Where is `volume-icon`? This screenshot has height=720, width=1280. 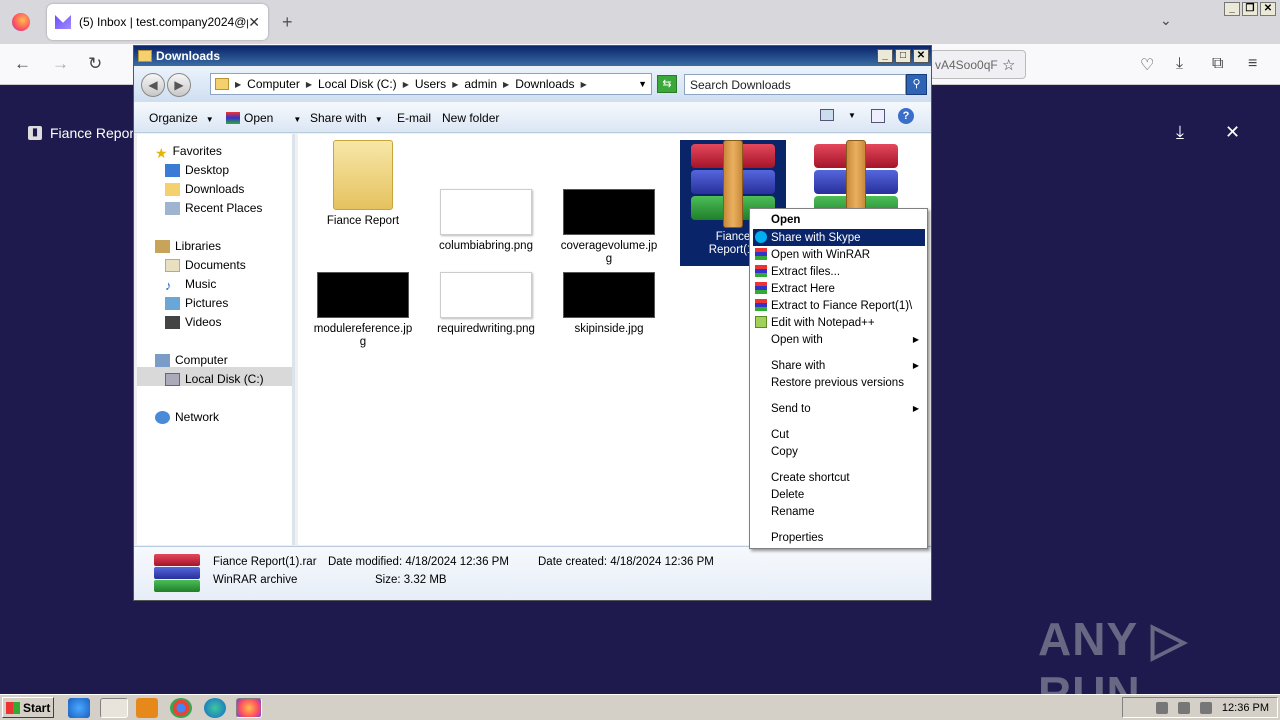
volume-icon is located at coordinates (1161, 707).